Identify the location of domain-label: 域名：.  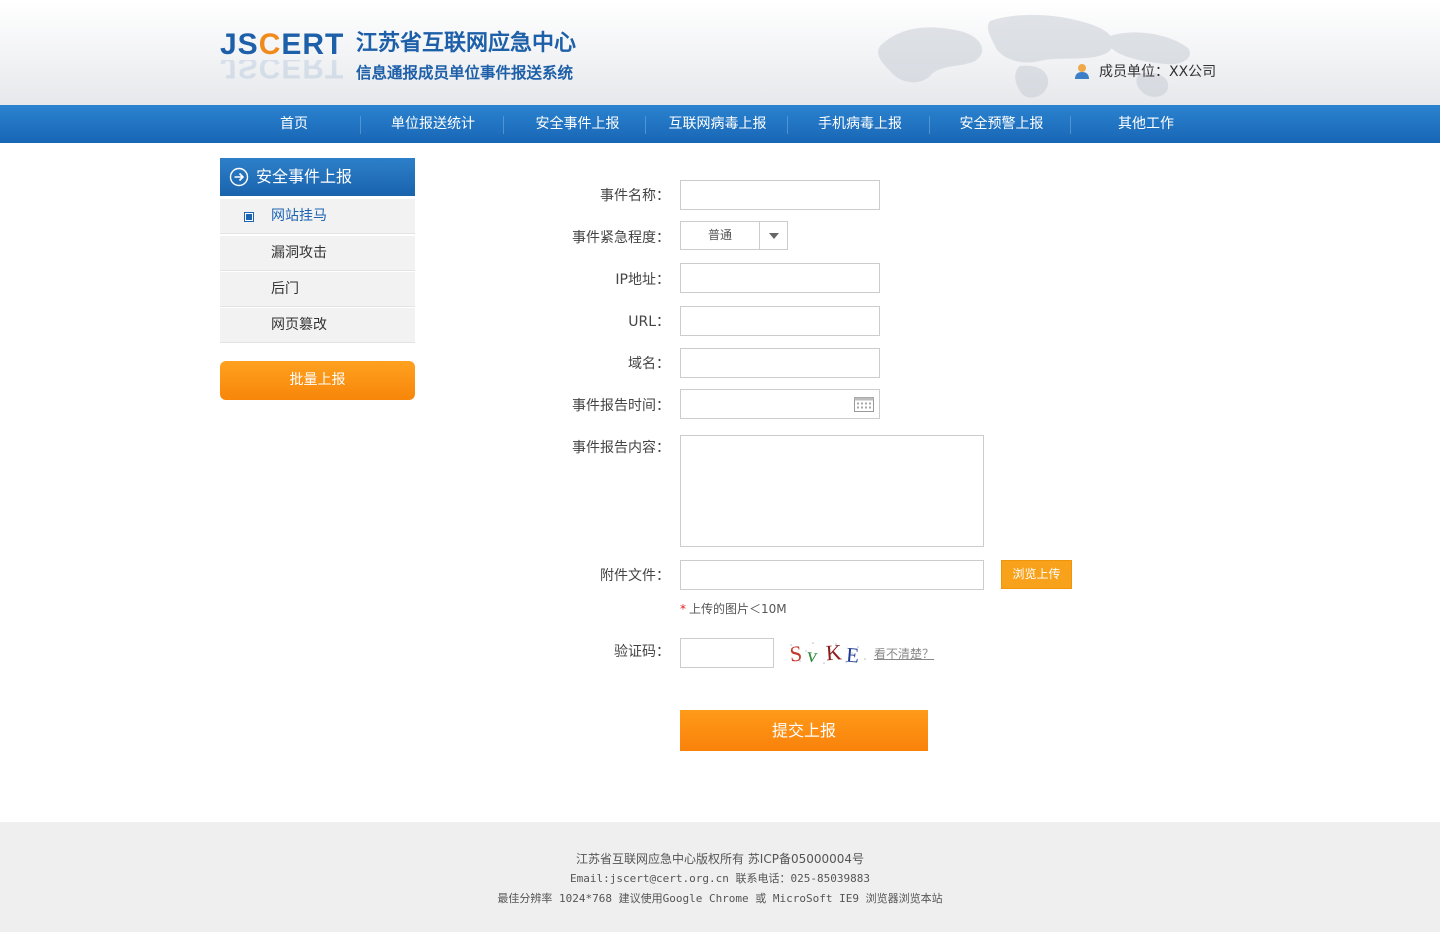
(649, 364).